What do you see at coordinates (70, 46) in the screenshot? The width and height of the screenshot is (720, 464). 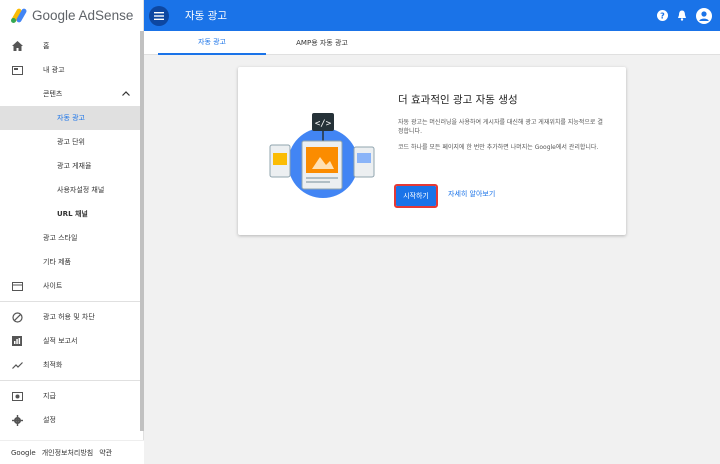 I see `sidebar-item-home: 홈` at bounding box center [70, 46].